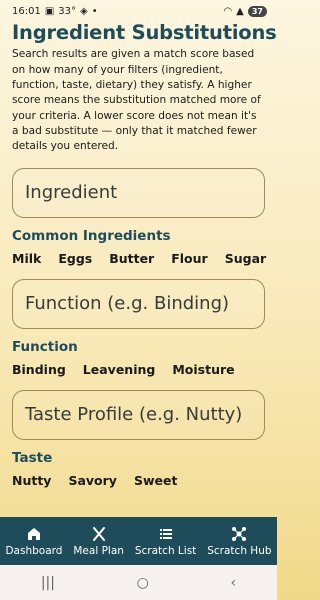 The width and height of the screenshot is (320, 600). I want to click on nav-meal-plan: Meal Plan, so click(98, 541).